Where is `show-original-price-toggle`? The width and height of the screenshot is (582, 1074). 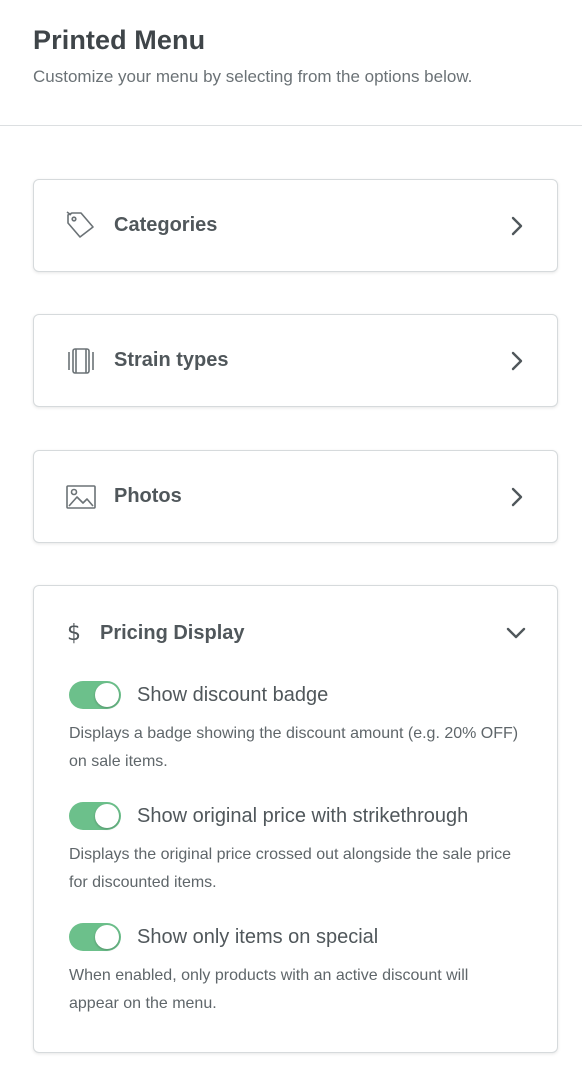
show-original-price-toggle is located at coordinates (95, 816).